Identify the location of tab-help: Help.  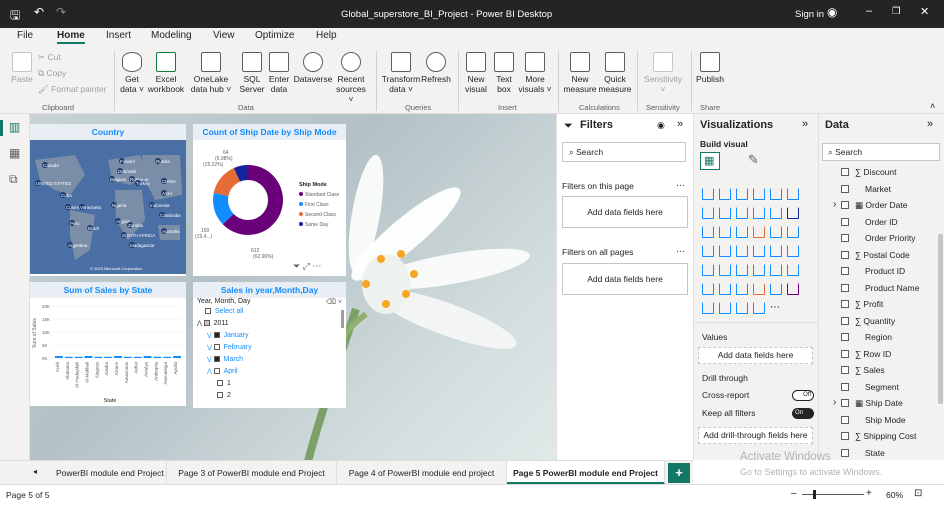
(326, 35).